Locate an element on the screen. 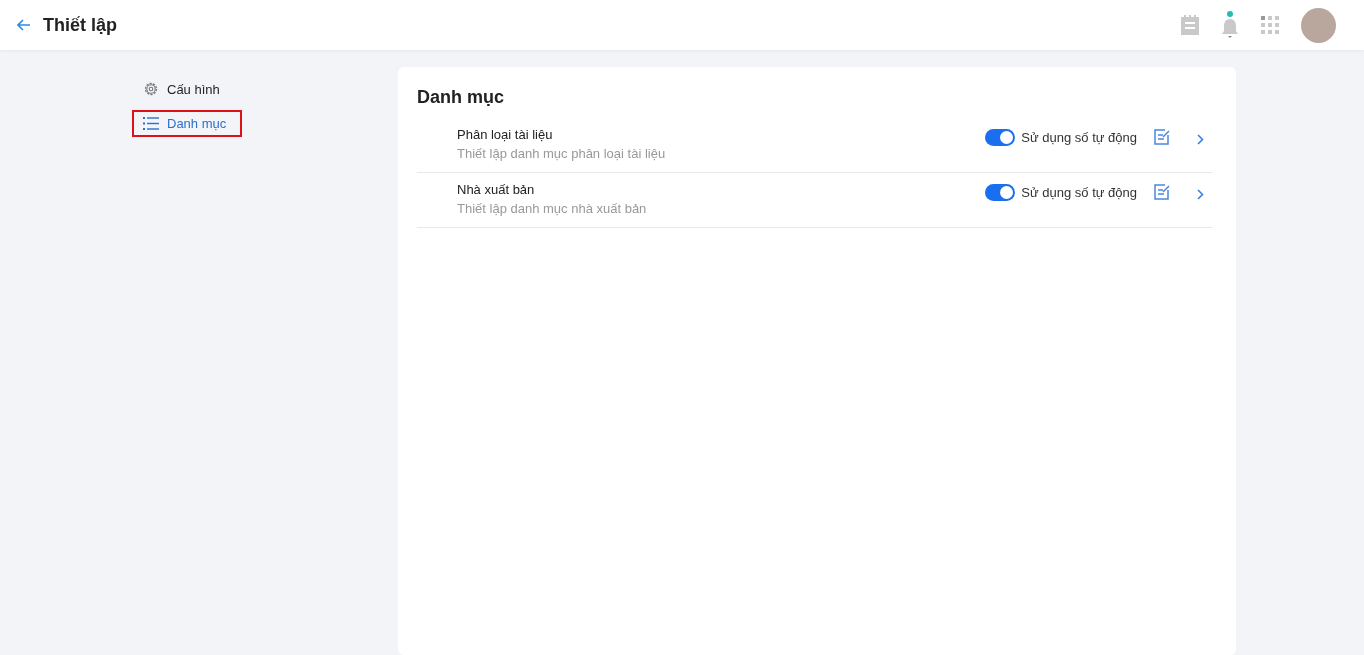 The width and height of the screenshot is (1364, 655). bell-icon is located at coordinates (1230, 25).